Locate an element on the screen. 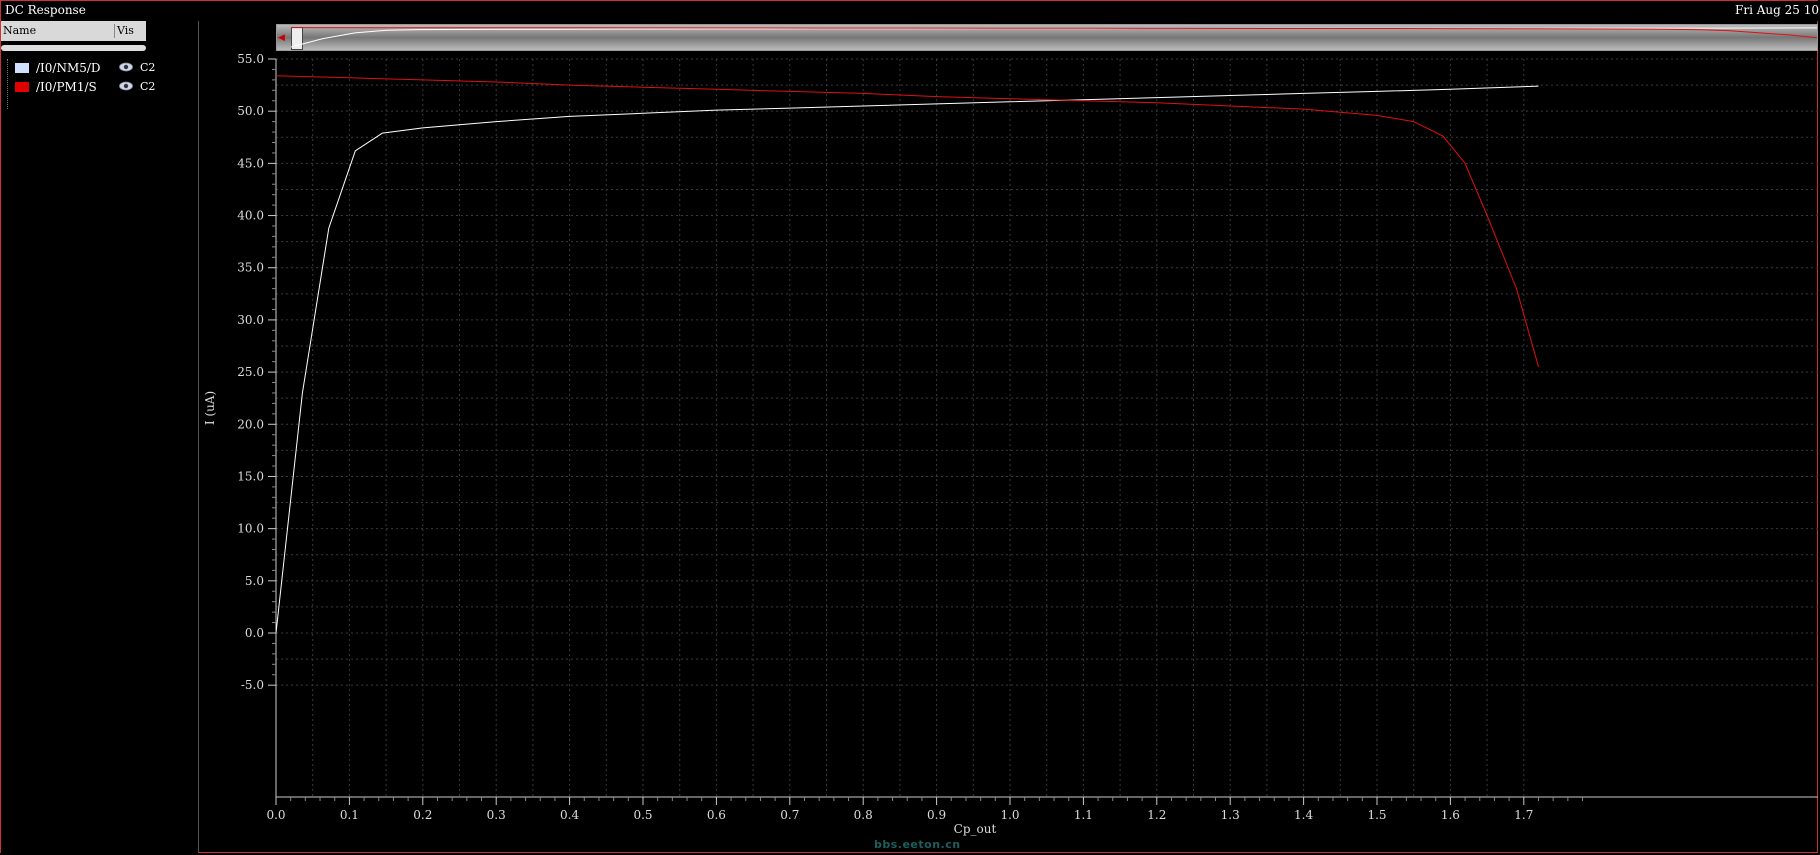 Image resolution: width=1820 pixels, height=855 pixels. column-header-visibility: Vis is located at coordinates (124, 31).